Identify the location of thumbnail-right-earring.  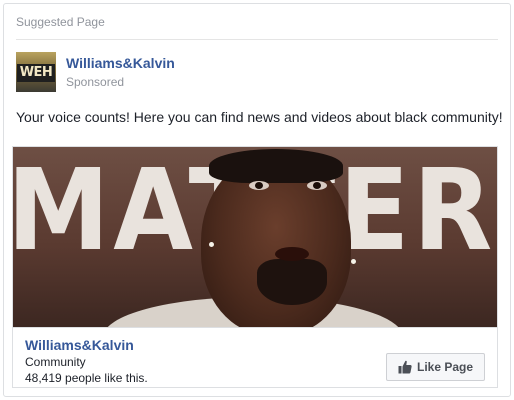
(353, 261).